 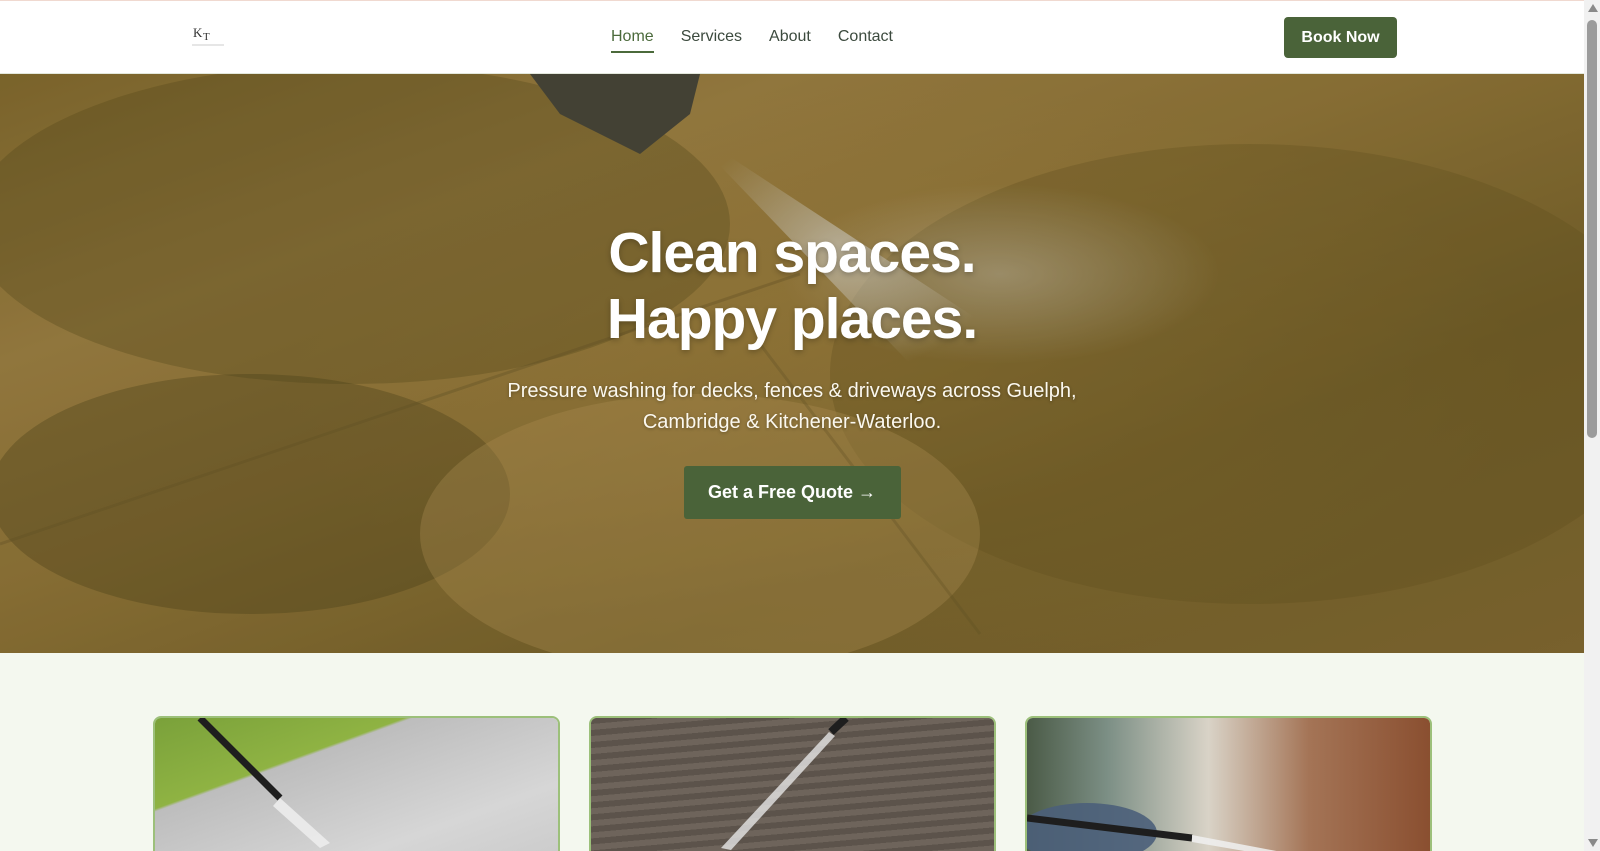 I want to click on vertical-scrollbar, so click(x=1592, y=425).